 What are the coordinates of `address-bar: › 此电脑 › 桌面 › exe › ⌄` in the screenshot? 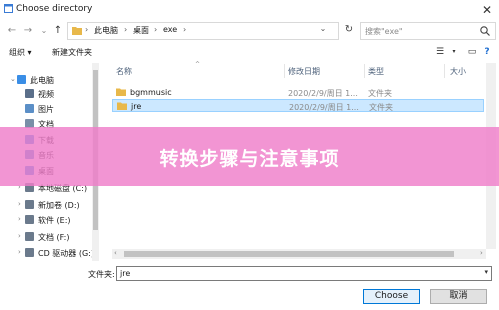 It's located at (203, 31).